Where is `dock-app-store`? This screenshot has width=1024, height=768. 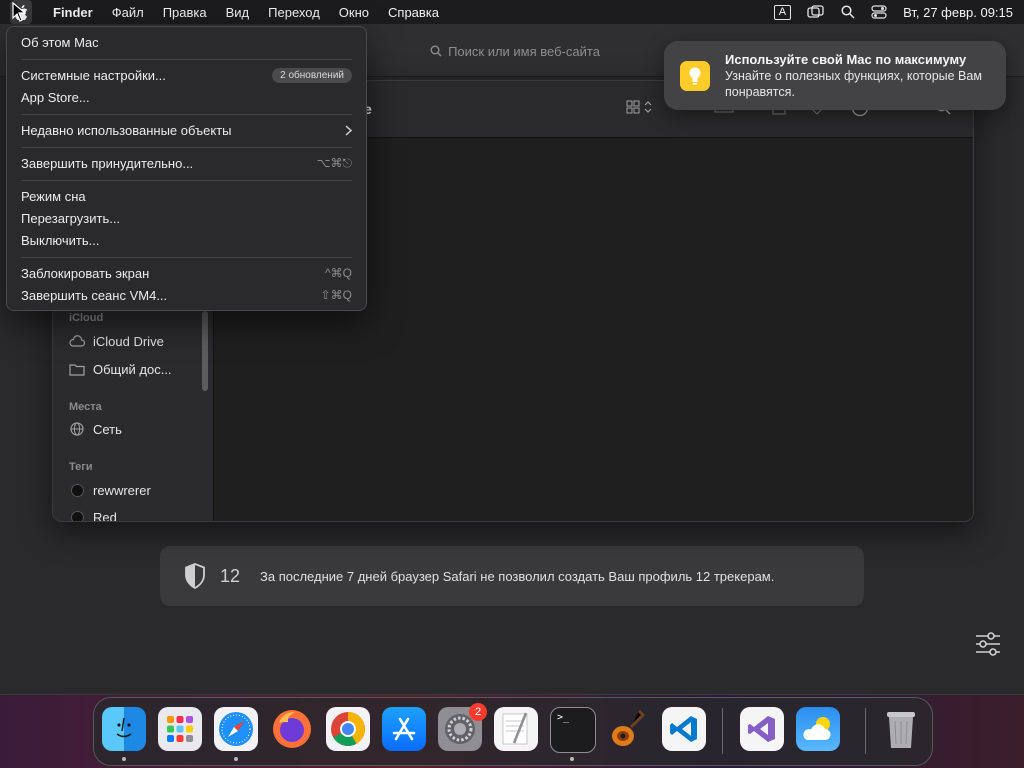
dock-app-store is located at coordinates (404, 729).